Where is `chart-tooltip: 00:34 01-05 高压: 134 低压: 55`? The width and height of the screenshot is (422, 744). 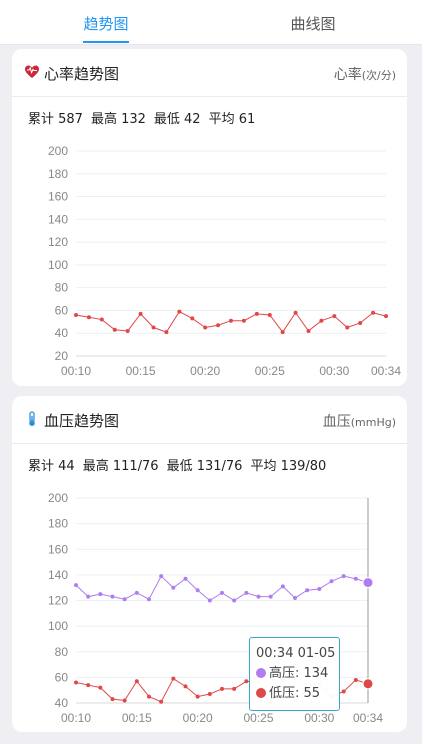 chart-tooltip: 00:34 01-05 高压: 134 低压: 55 is located at coordinates (294, 674).